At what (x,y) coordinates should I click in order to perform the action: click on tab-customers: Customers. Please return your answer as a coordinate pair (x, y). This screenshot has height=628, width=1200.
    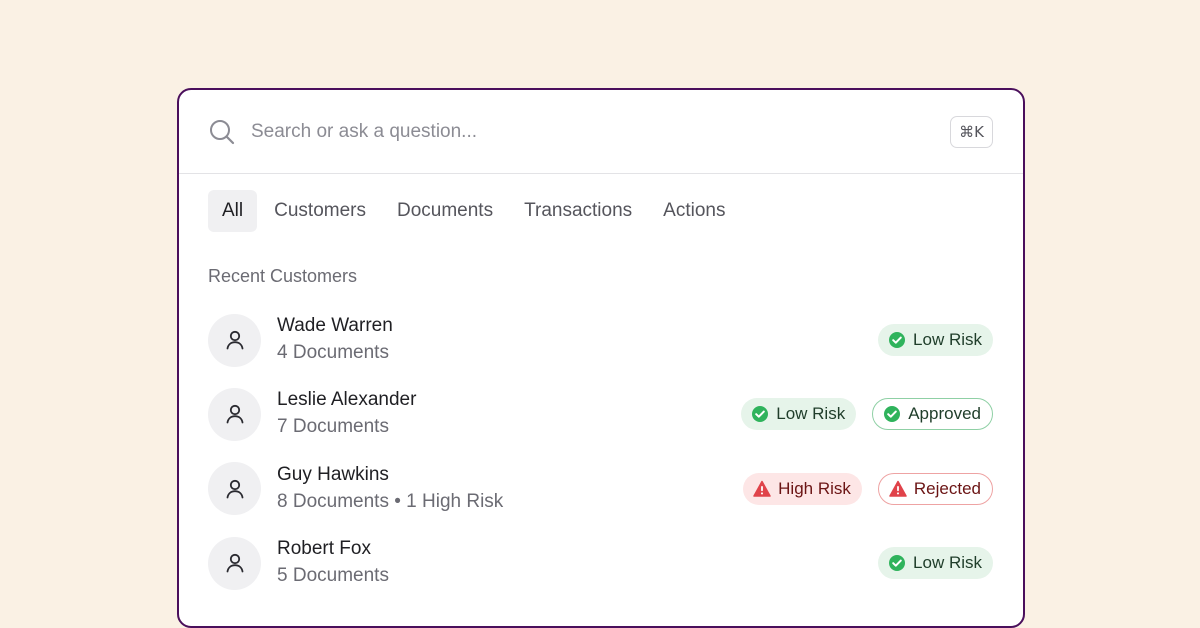
    Looking at the image, I should click on (320, 211).